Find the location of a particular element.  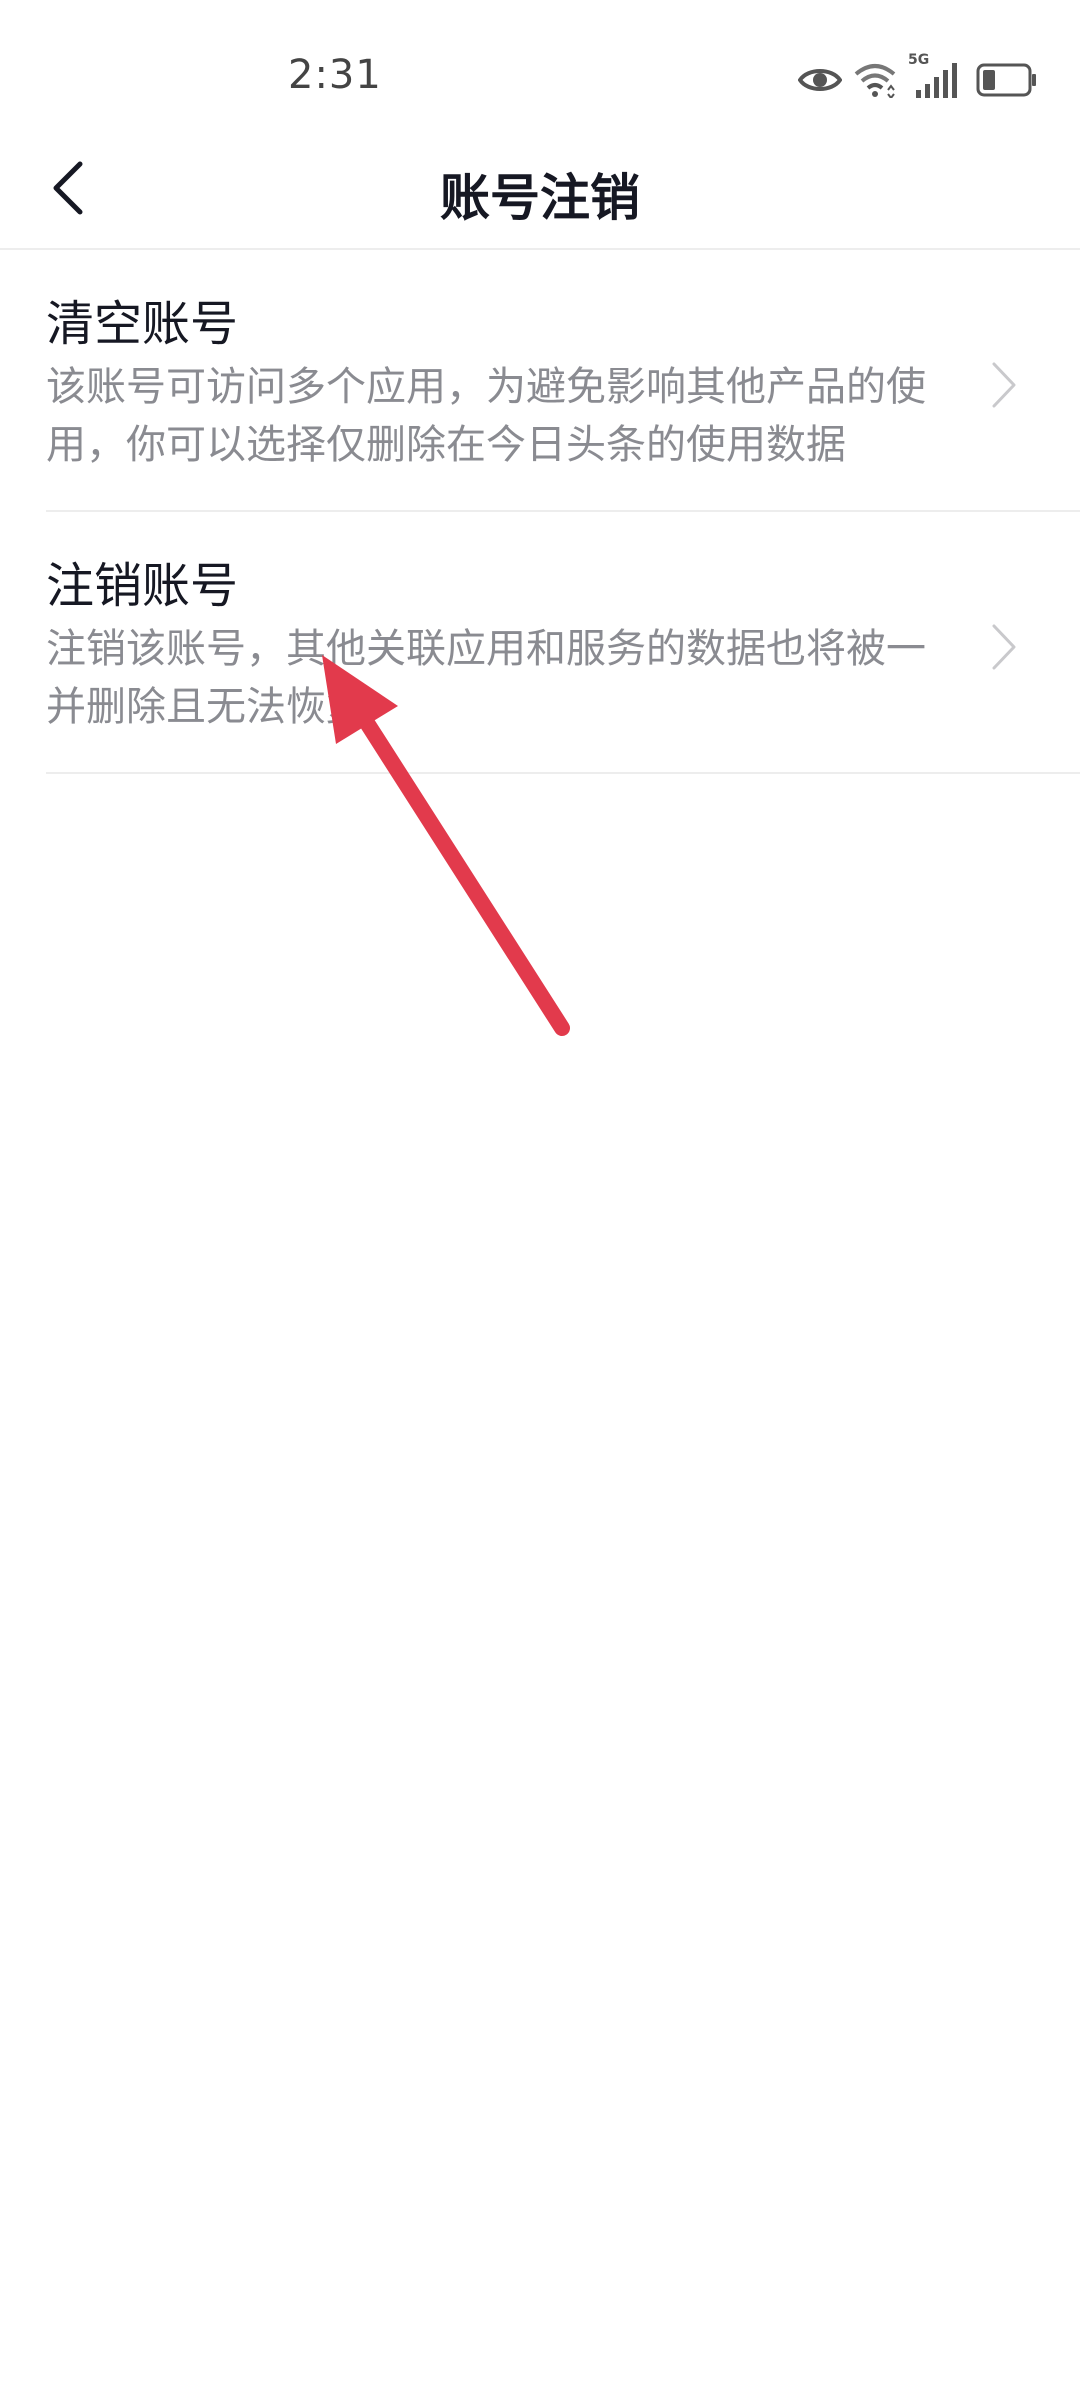

signal-icon: 5G is located at coordinates (936, 76).